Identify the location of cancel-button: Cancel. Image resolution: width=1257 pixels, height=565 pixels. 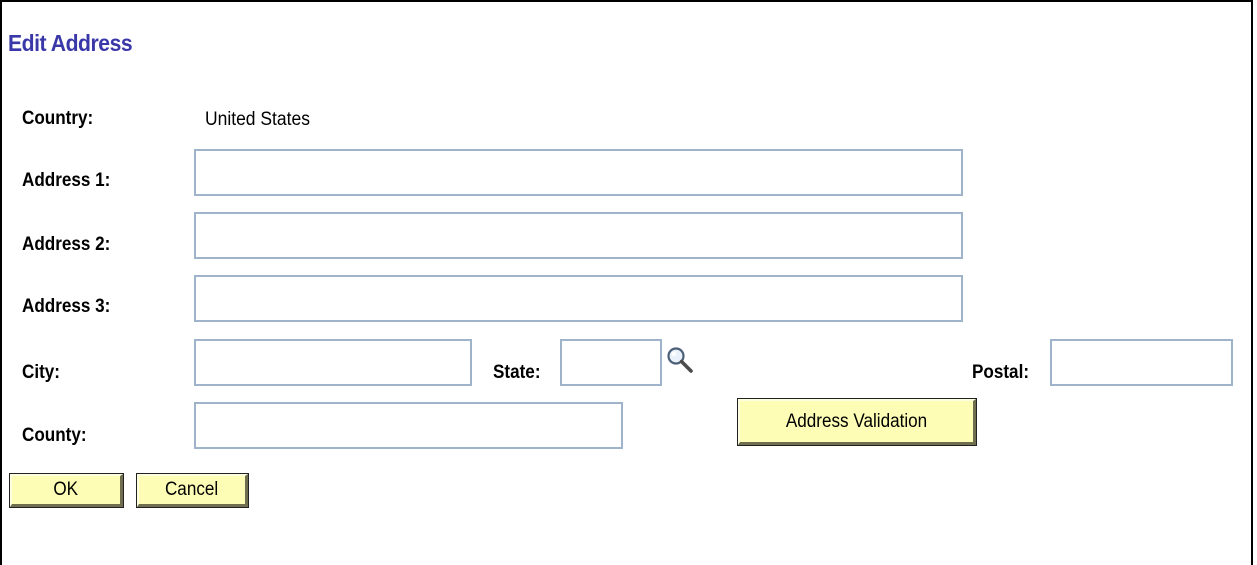
(192, 490).